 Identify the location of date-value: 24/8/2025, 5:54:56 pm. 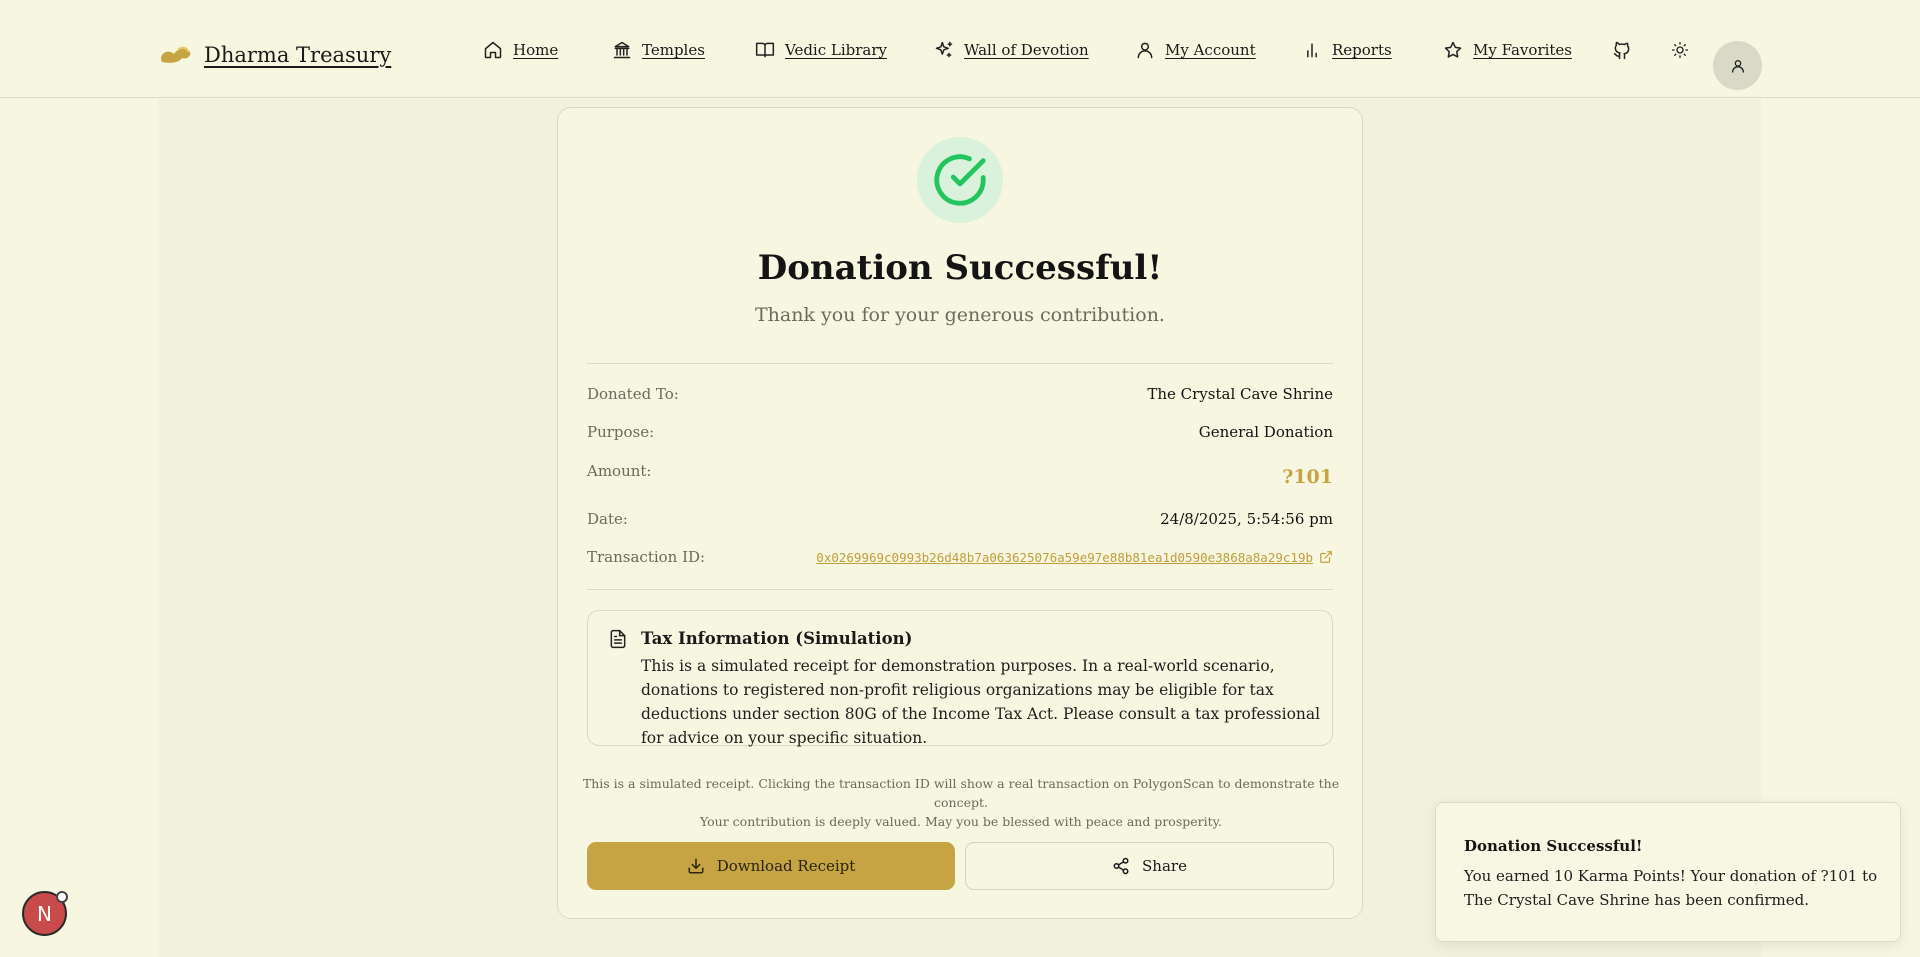
(1246, 519).